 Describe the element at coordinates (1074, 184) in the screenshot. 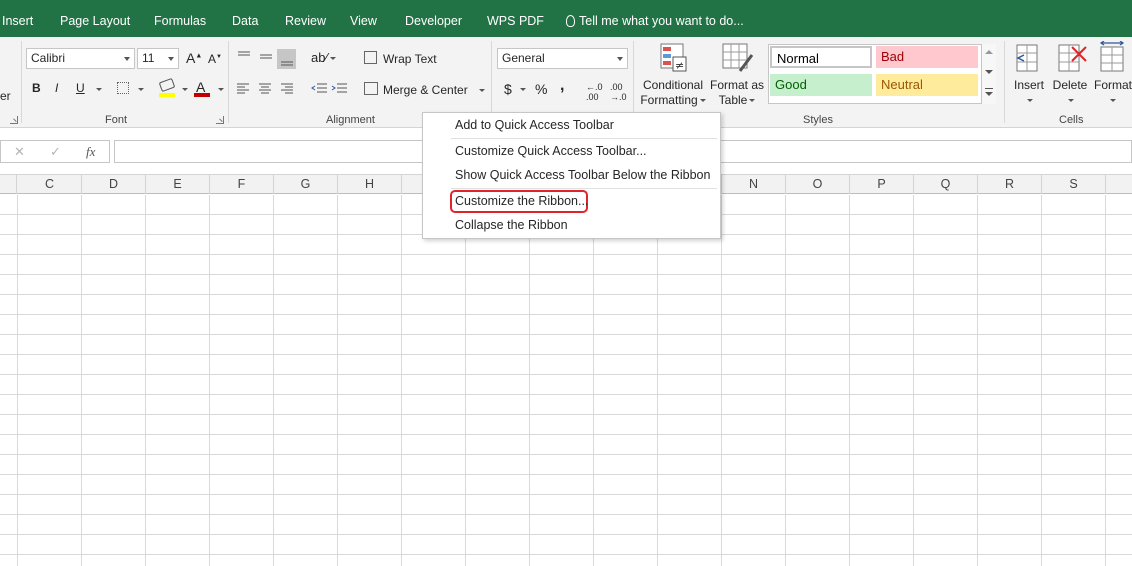

I see `column-header-s: S` at that location.